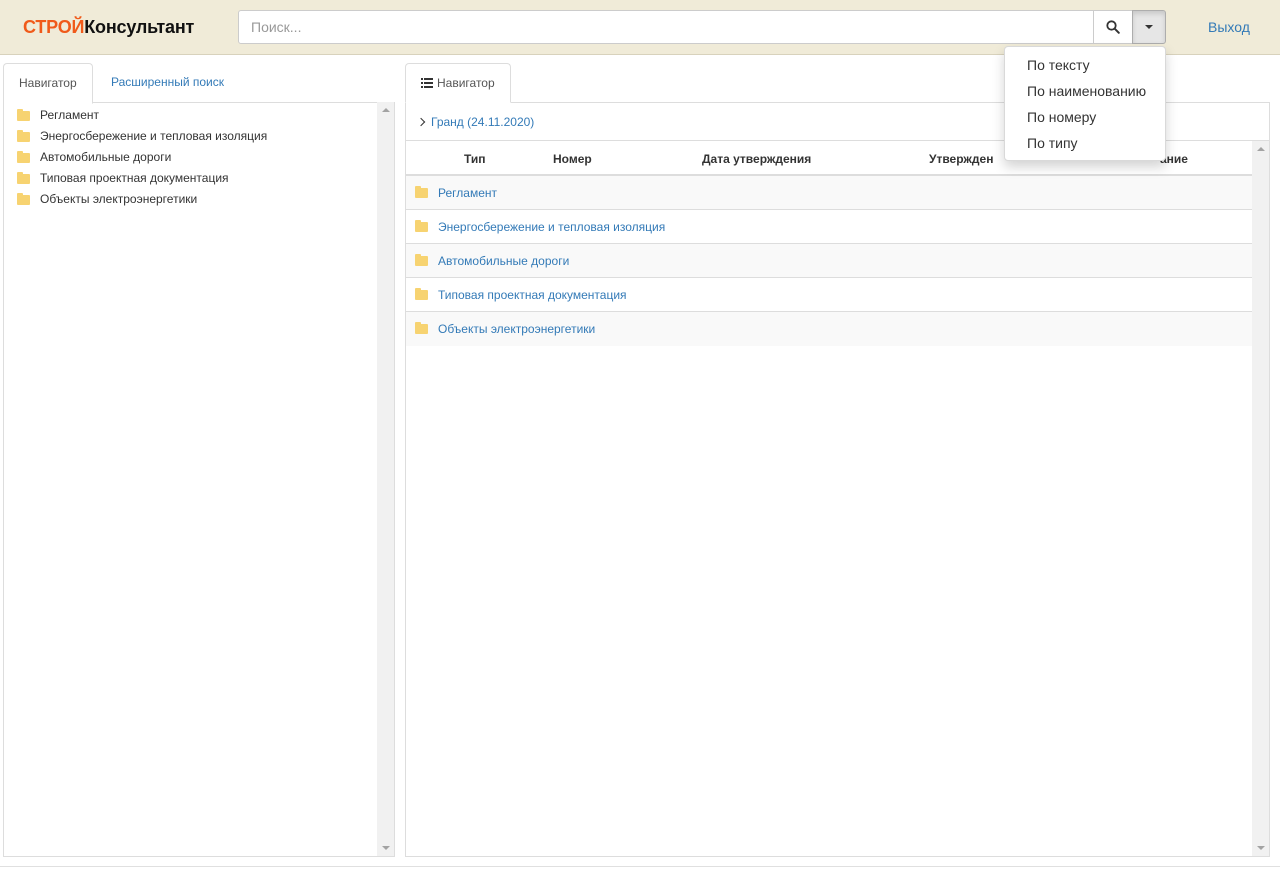 Image resolution: width=1280 pixels, height=872 pixels. What do you see at coordinates (54, 27) in the screenshot?
I see `logo-part-stroy: СТРОЙ` at bounding box center [54, 27].